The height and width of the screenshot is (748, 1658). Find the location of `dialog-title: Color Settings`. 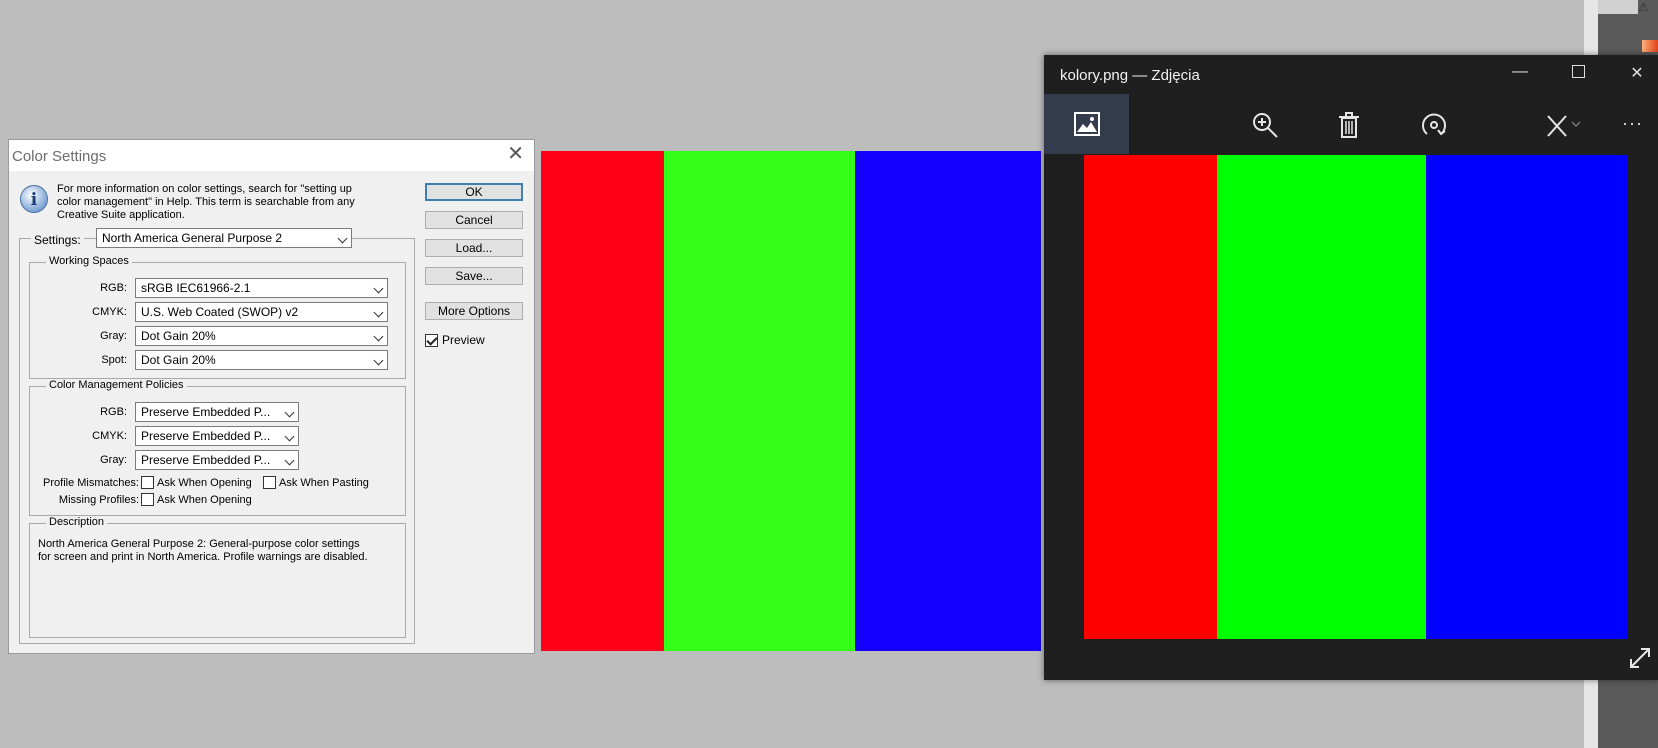

dialog-title: Color Settings is located at coordinates (59, 156).